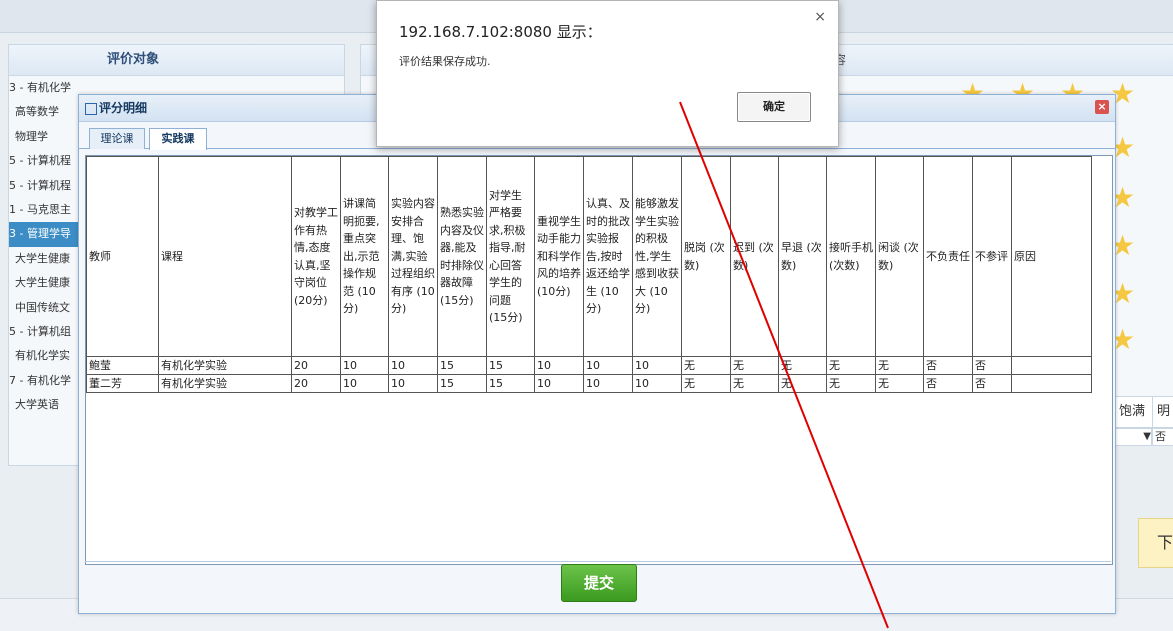 The height and width of the screenshot is (631, 1173). Describe the element at coordinates (364, 256) in the screenshot. I see `column-header: 讲课简明扼要,重点突出,示范操作规范 (10分)` at that location.